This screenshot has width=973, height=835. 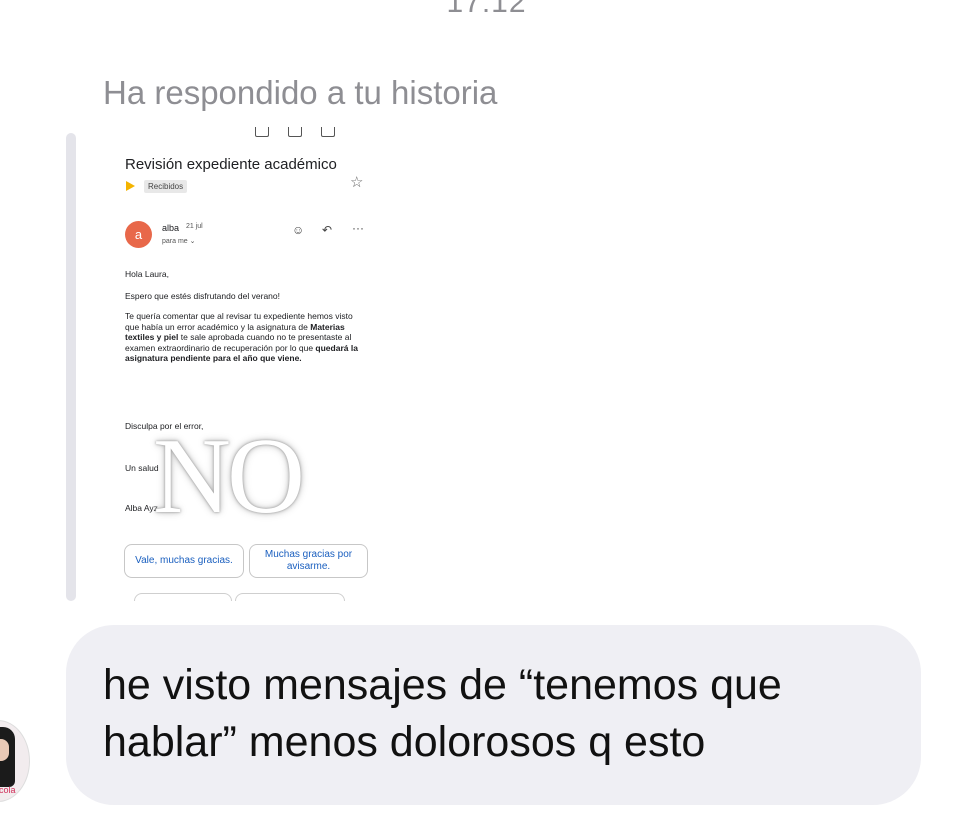 I want to click on sender-avatar: a, so click(x=138, y=234).